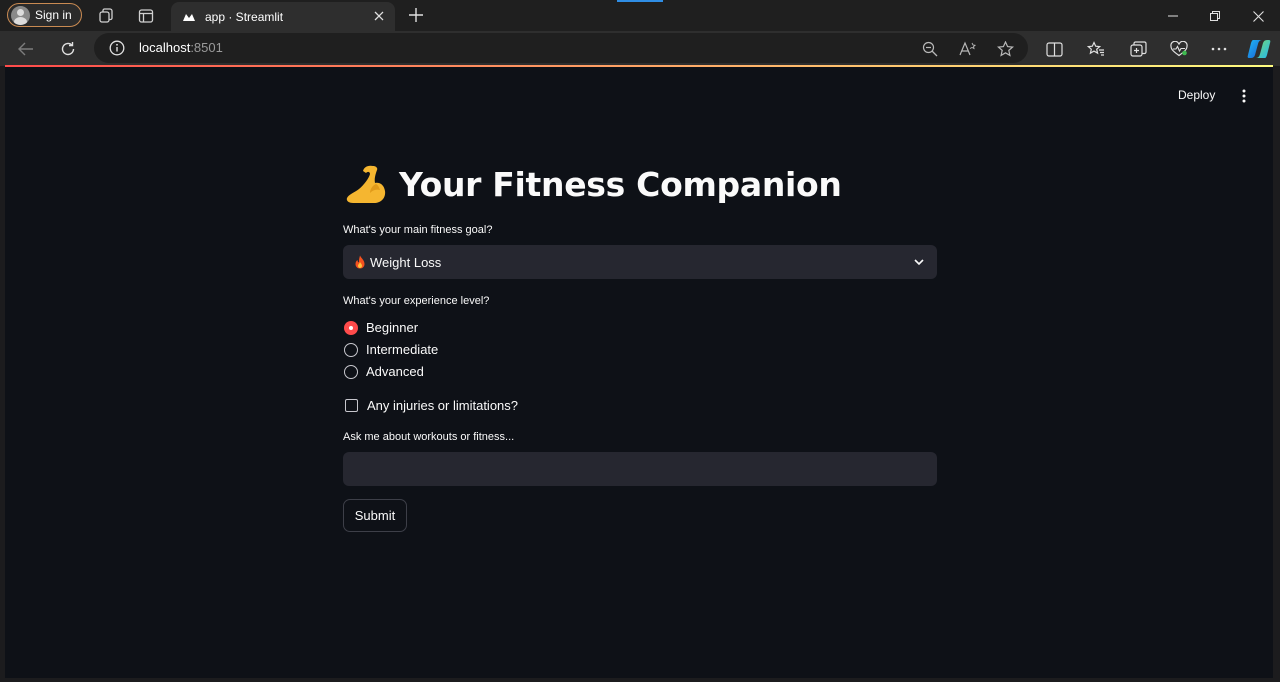 Image resolution: width=1280 pixels, height=682 pixels. Describe the element at coordinates (165, 47) in the screenshot. I see `url-host: localhost` at that location.